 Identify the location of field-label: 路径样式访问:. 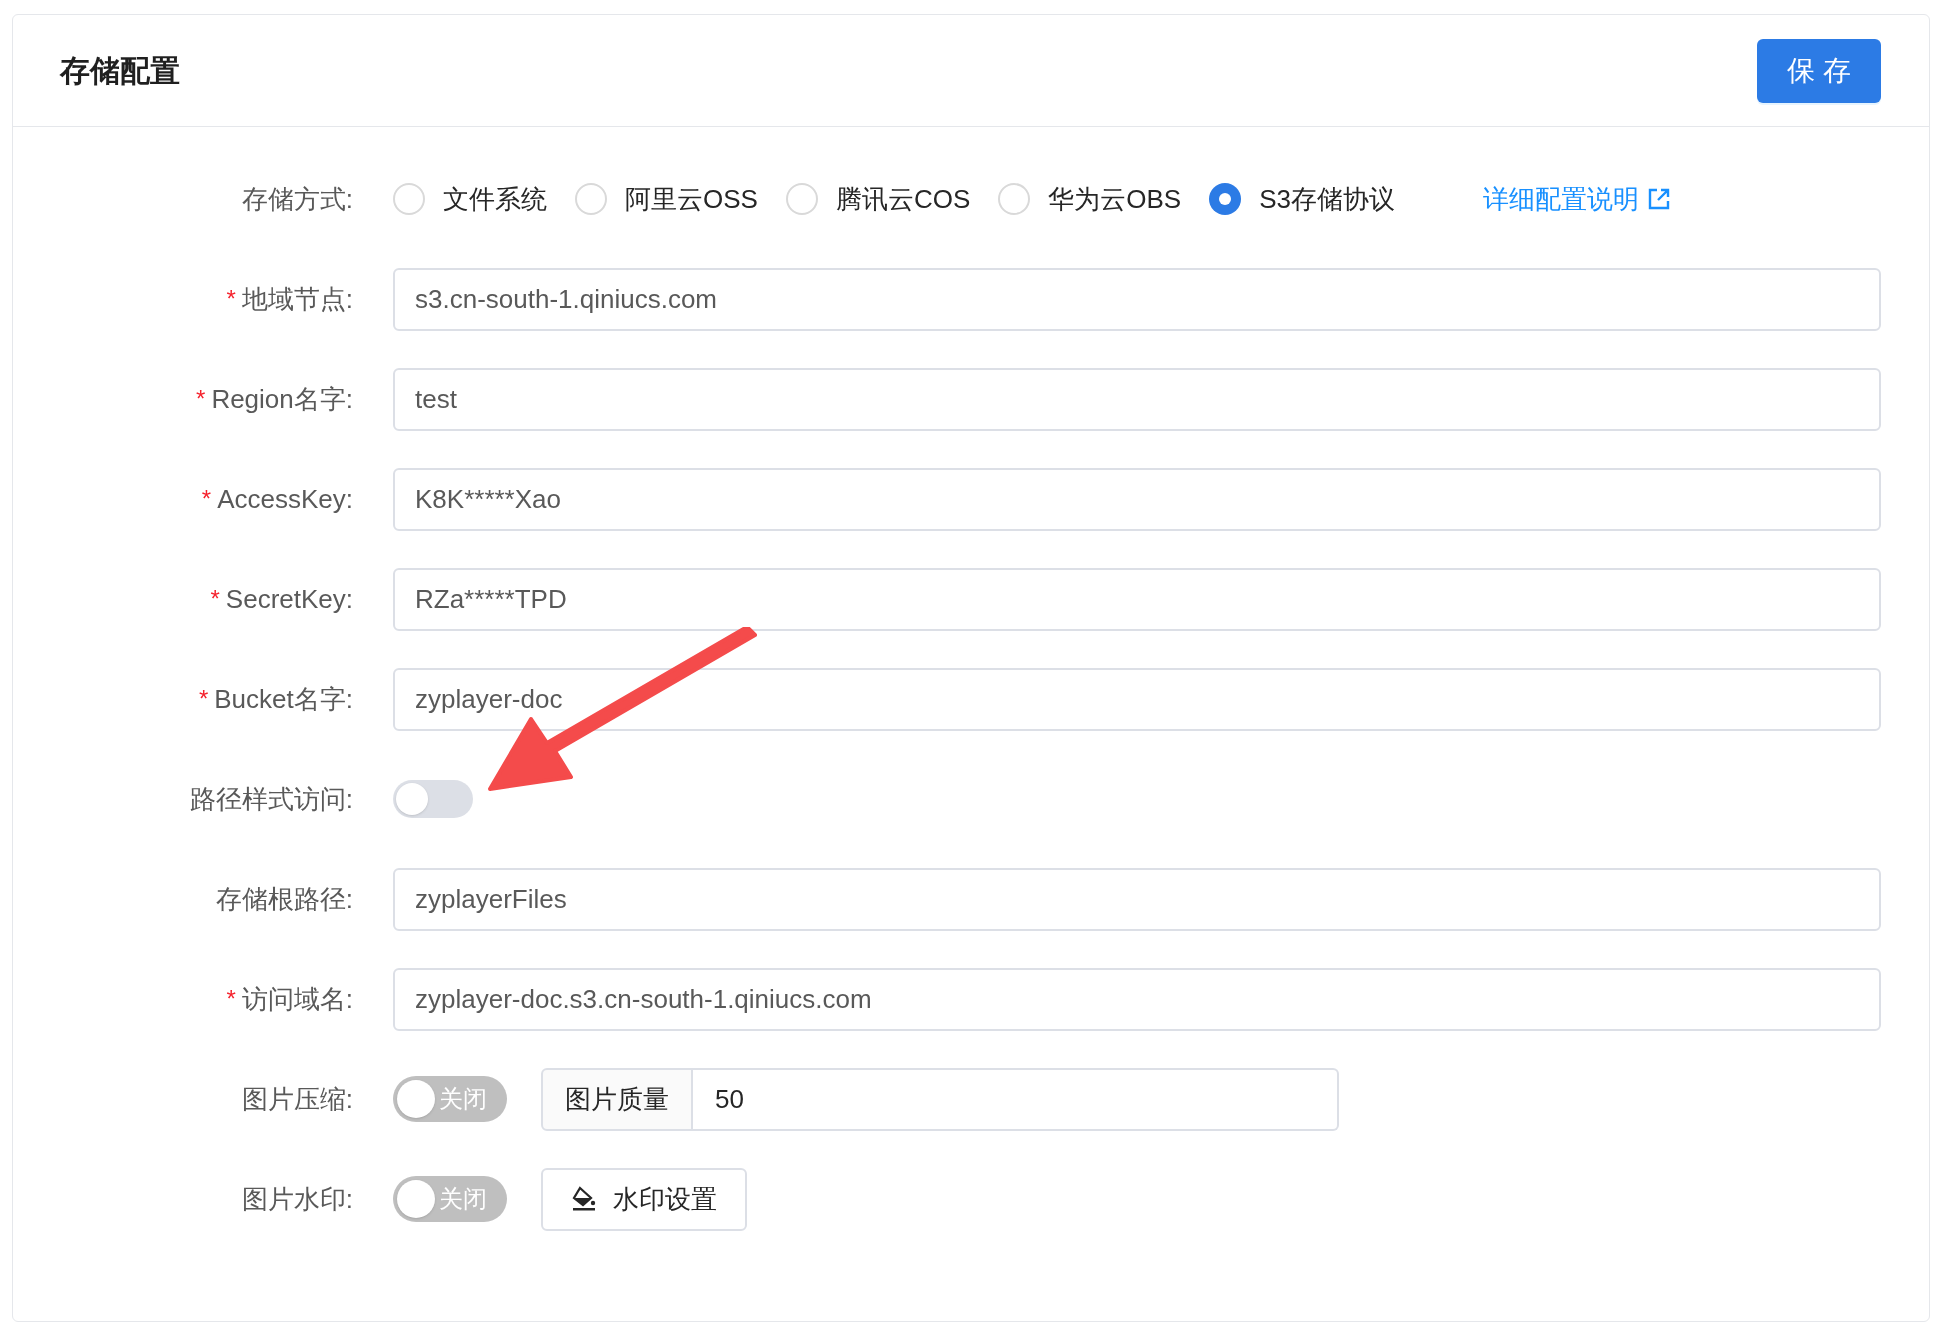
(271, 799).